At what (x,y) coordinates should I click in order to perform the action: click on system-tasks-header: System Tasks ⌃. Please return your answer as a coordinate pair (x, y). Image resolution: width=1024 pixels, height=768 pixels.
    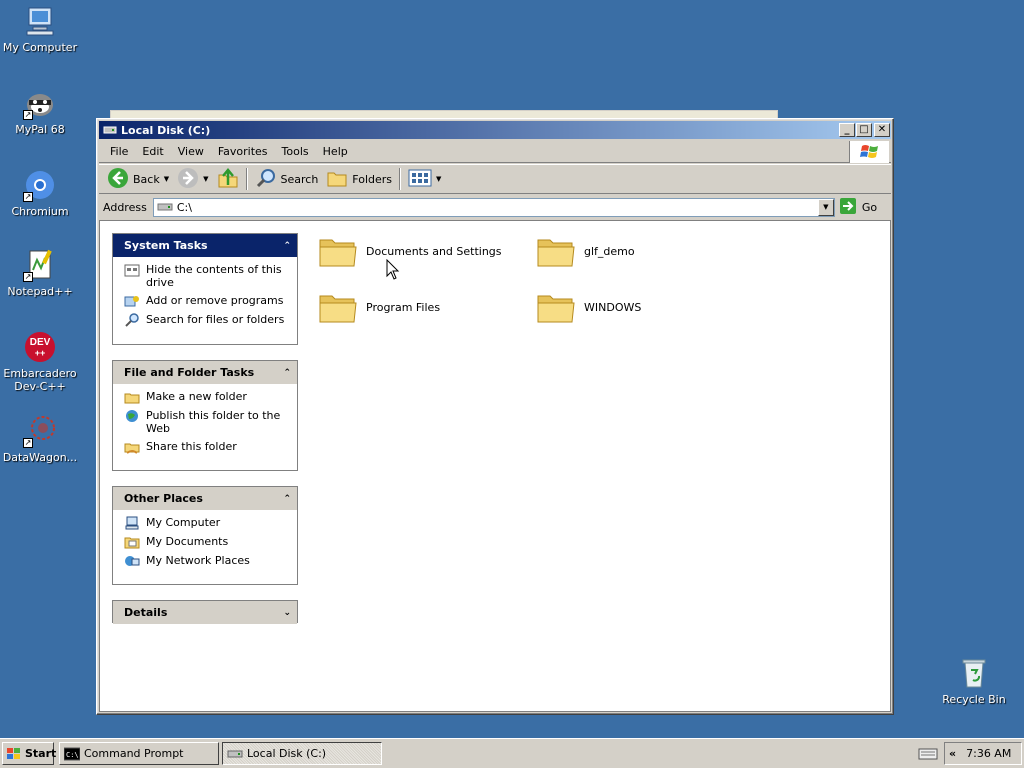
    Looking at the image, I should click on (205, 245).